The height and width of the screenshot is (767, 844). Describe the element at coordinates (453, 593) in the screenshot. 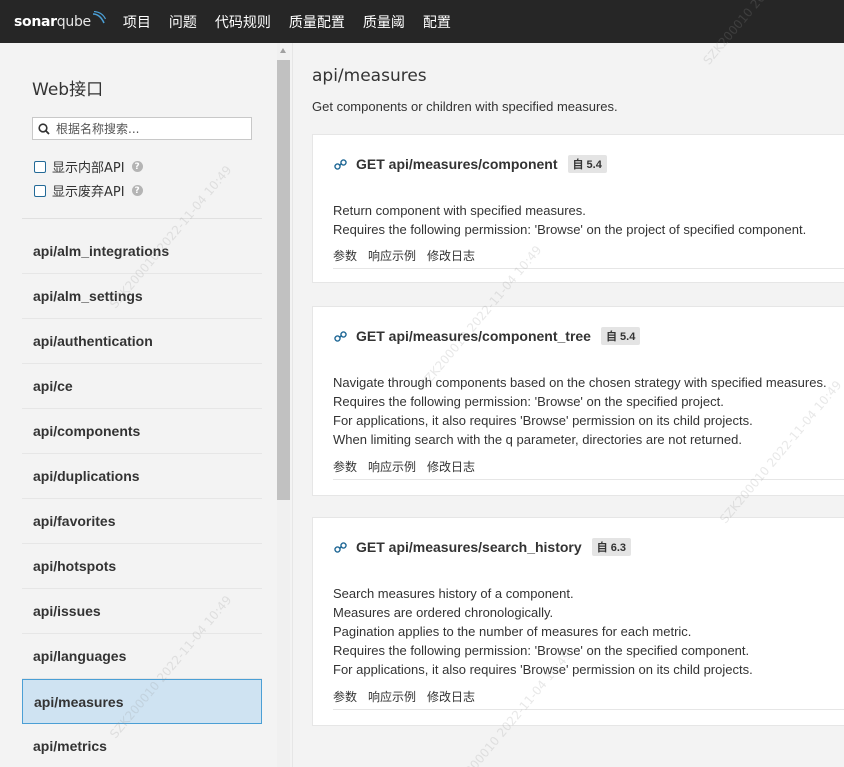

I see `description-line: Search measures history of a component.` at that location.